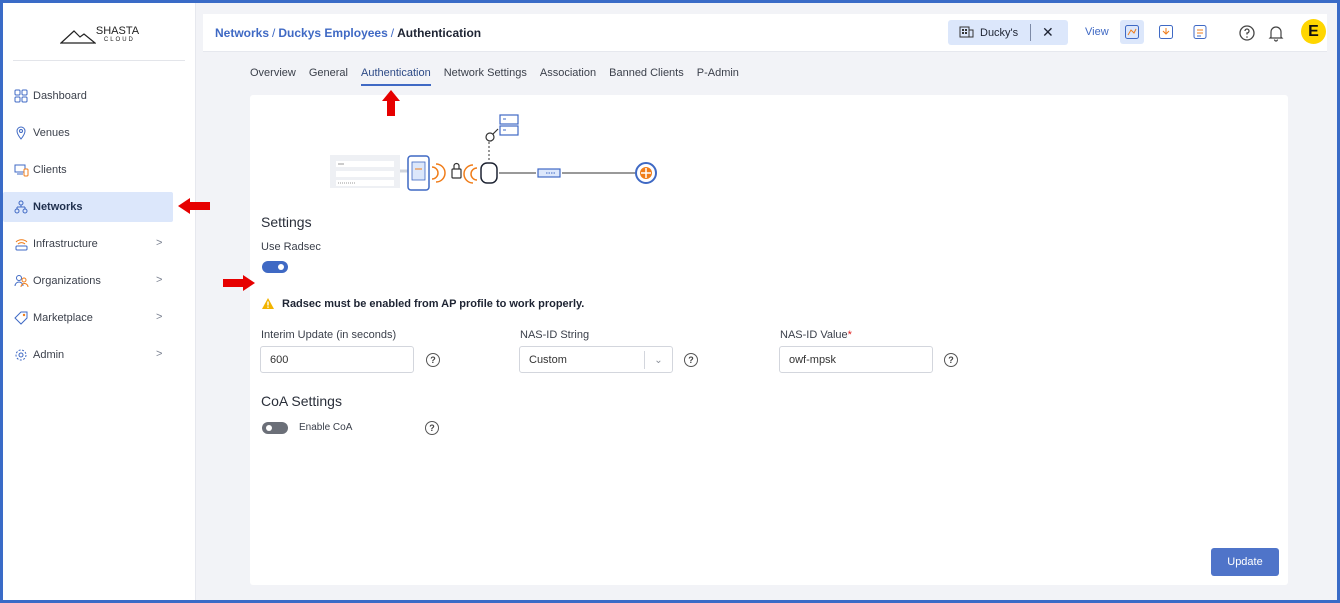  What do you see at coordinates (555, 335) in the screenshot?
I see `nas-id-string-label: NAS-ID String` at bounding box center [555, 335].